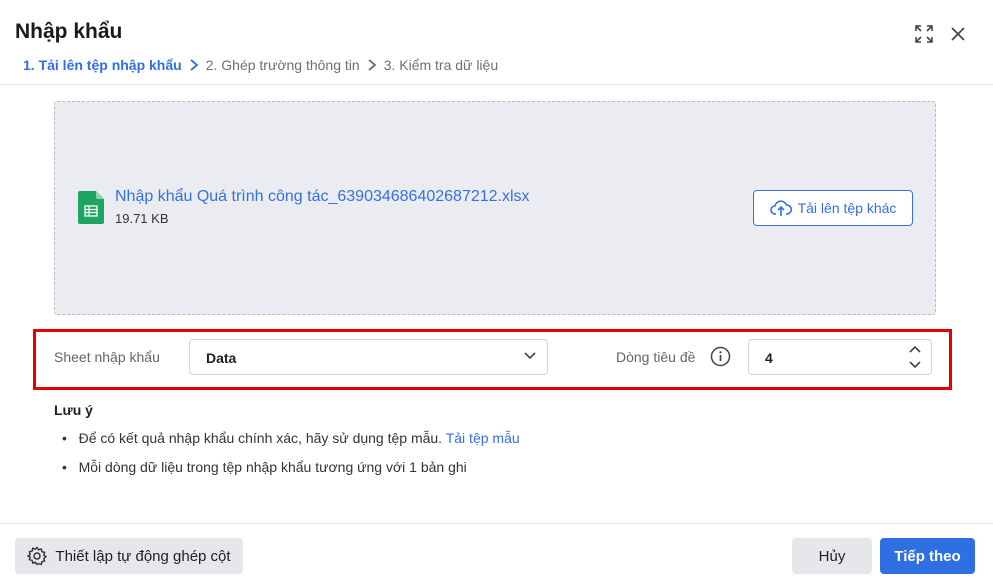  I want to click on auto-map-settings-button: Thiết lập tự động ghép cột, so click(129, 556).